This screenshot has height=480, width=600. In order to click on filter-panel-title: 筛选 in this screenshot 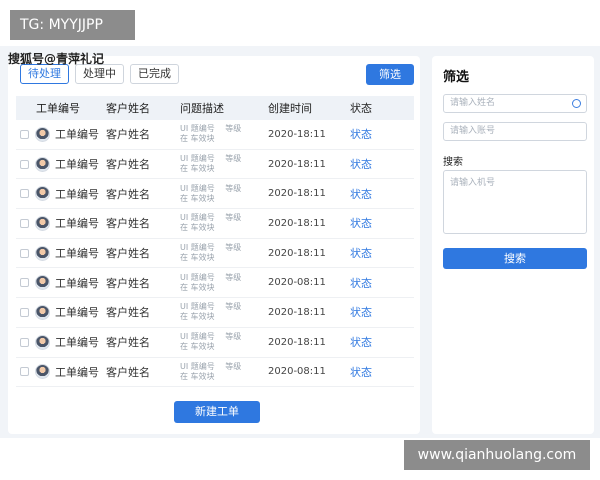, I will do `click(456, 77)`.